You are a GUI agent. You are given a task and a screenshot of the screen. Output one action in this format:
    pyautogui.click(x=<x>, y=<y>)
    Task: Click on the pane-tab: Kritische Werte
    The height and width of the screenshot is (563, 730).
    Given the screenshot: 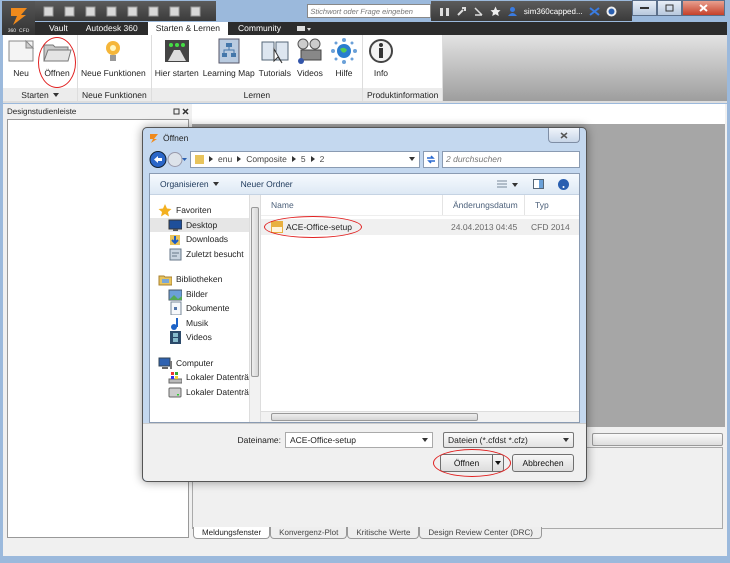 What is the action you would take?
    pyautogui.click(x=383, y=533)
    